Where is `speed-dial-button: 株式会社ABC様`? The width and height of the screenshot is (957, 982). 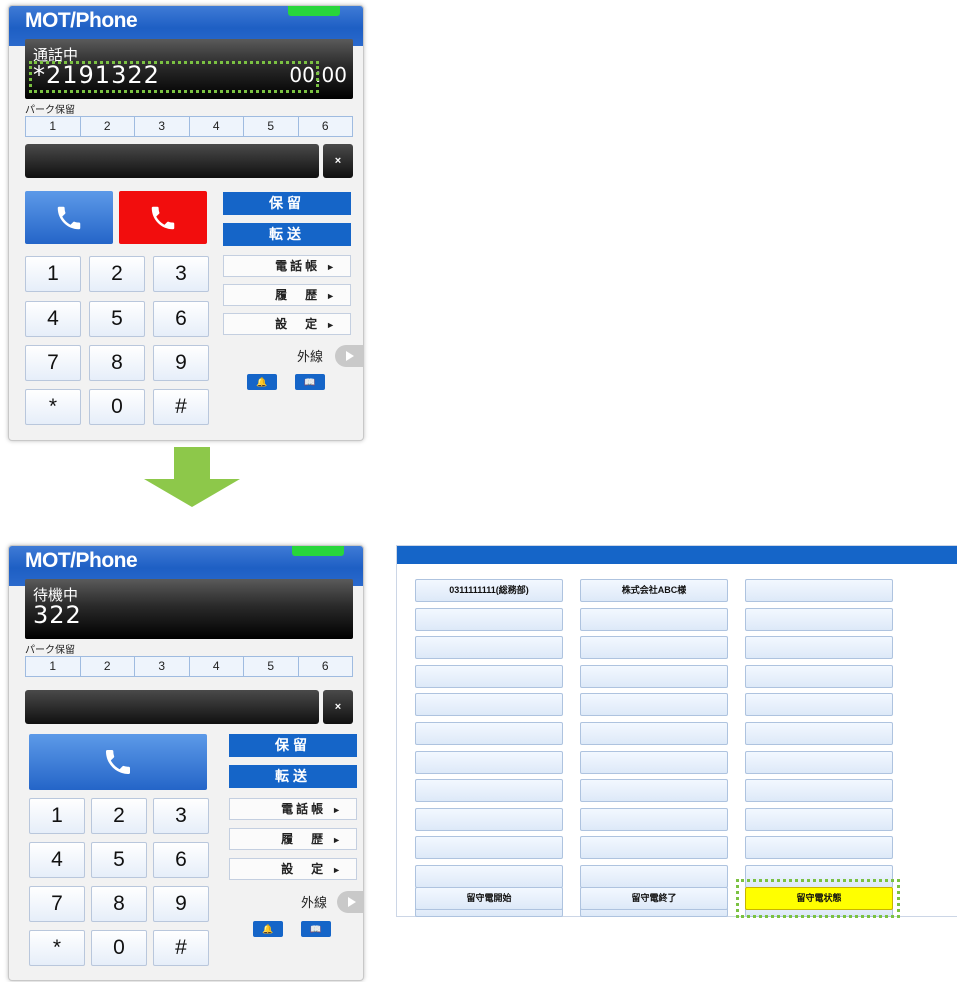
speed-dial-button: 株式会社ABC様 is located at coordinates (654, 590).